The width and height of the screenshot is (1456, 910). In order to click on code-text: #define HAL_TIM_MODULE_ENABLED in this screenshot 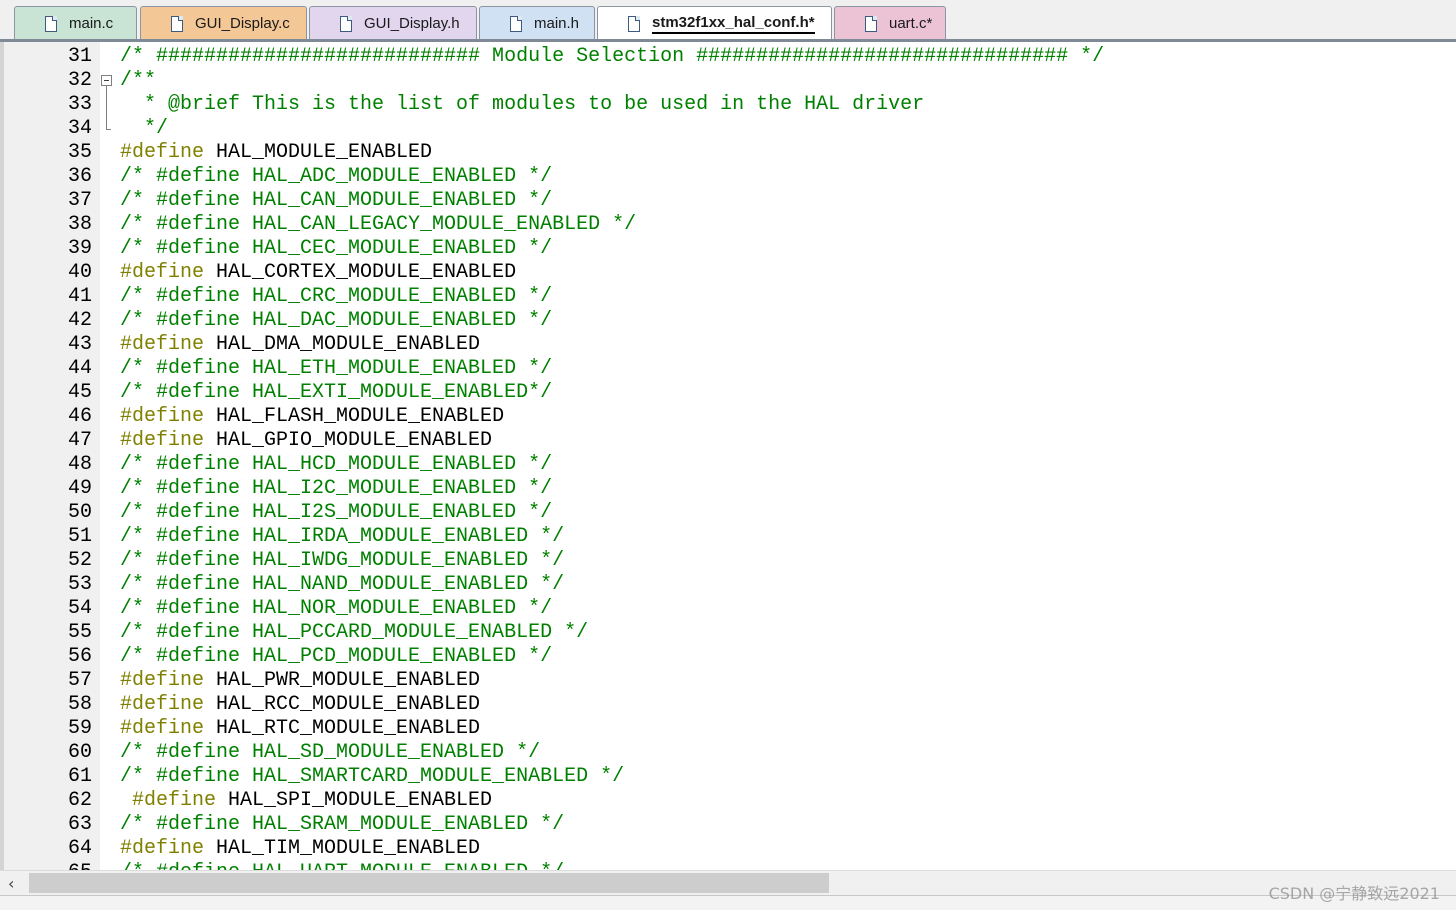, I will do `click(300, 849)`.